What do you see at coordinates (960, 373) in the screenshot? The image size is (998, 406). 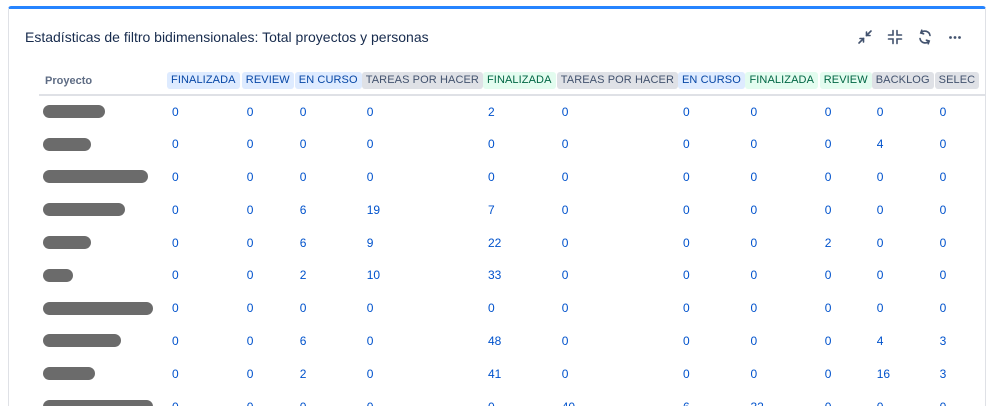 I see `count-cell: 3` at bounding box center [960, 373].